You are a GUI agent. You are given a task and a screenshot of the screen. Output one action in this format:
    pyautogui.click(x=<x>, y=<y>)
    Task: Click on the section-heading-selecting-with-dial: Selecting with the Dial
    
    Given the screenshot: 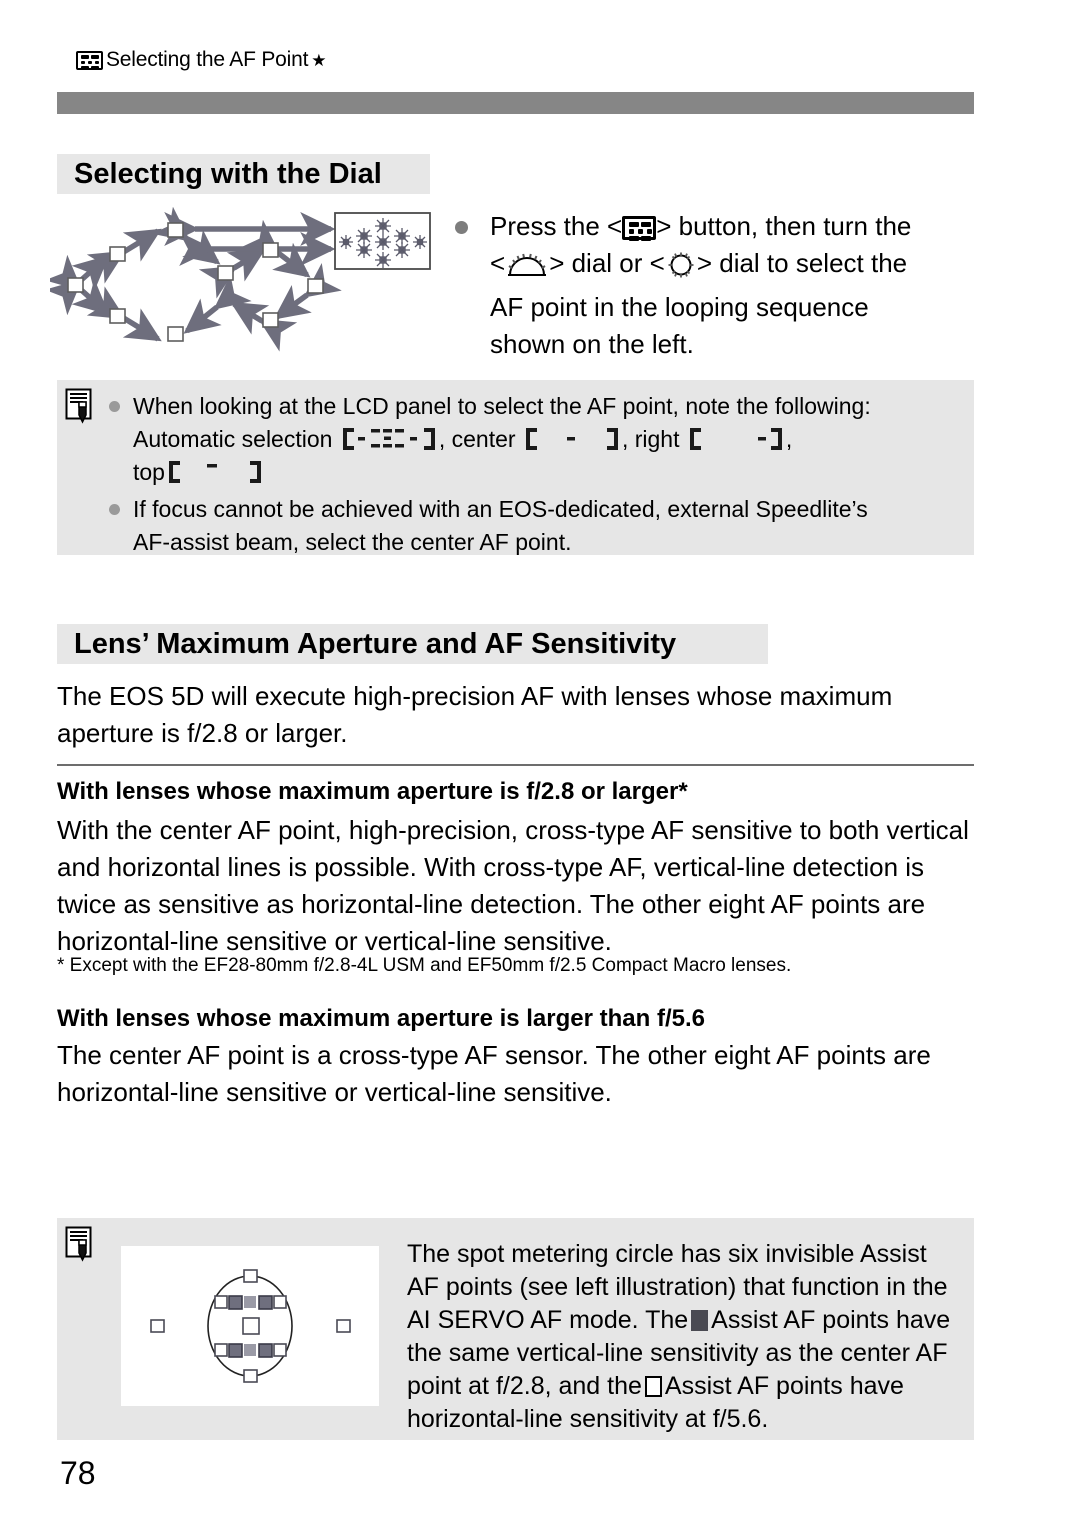 What is the action you would take?
    pyautogui.click(x=243, y=174)
    